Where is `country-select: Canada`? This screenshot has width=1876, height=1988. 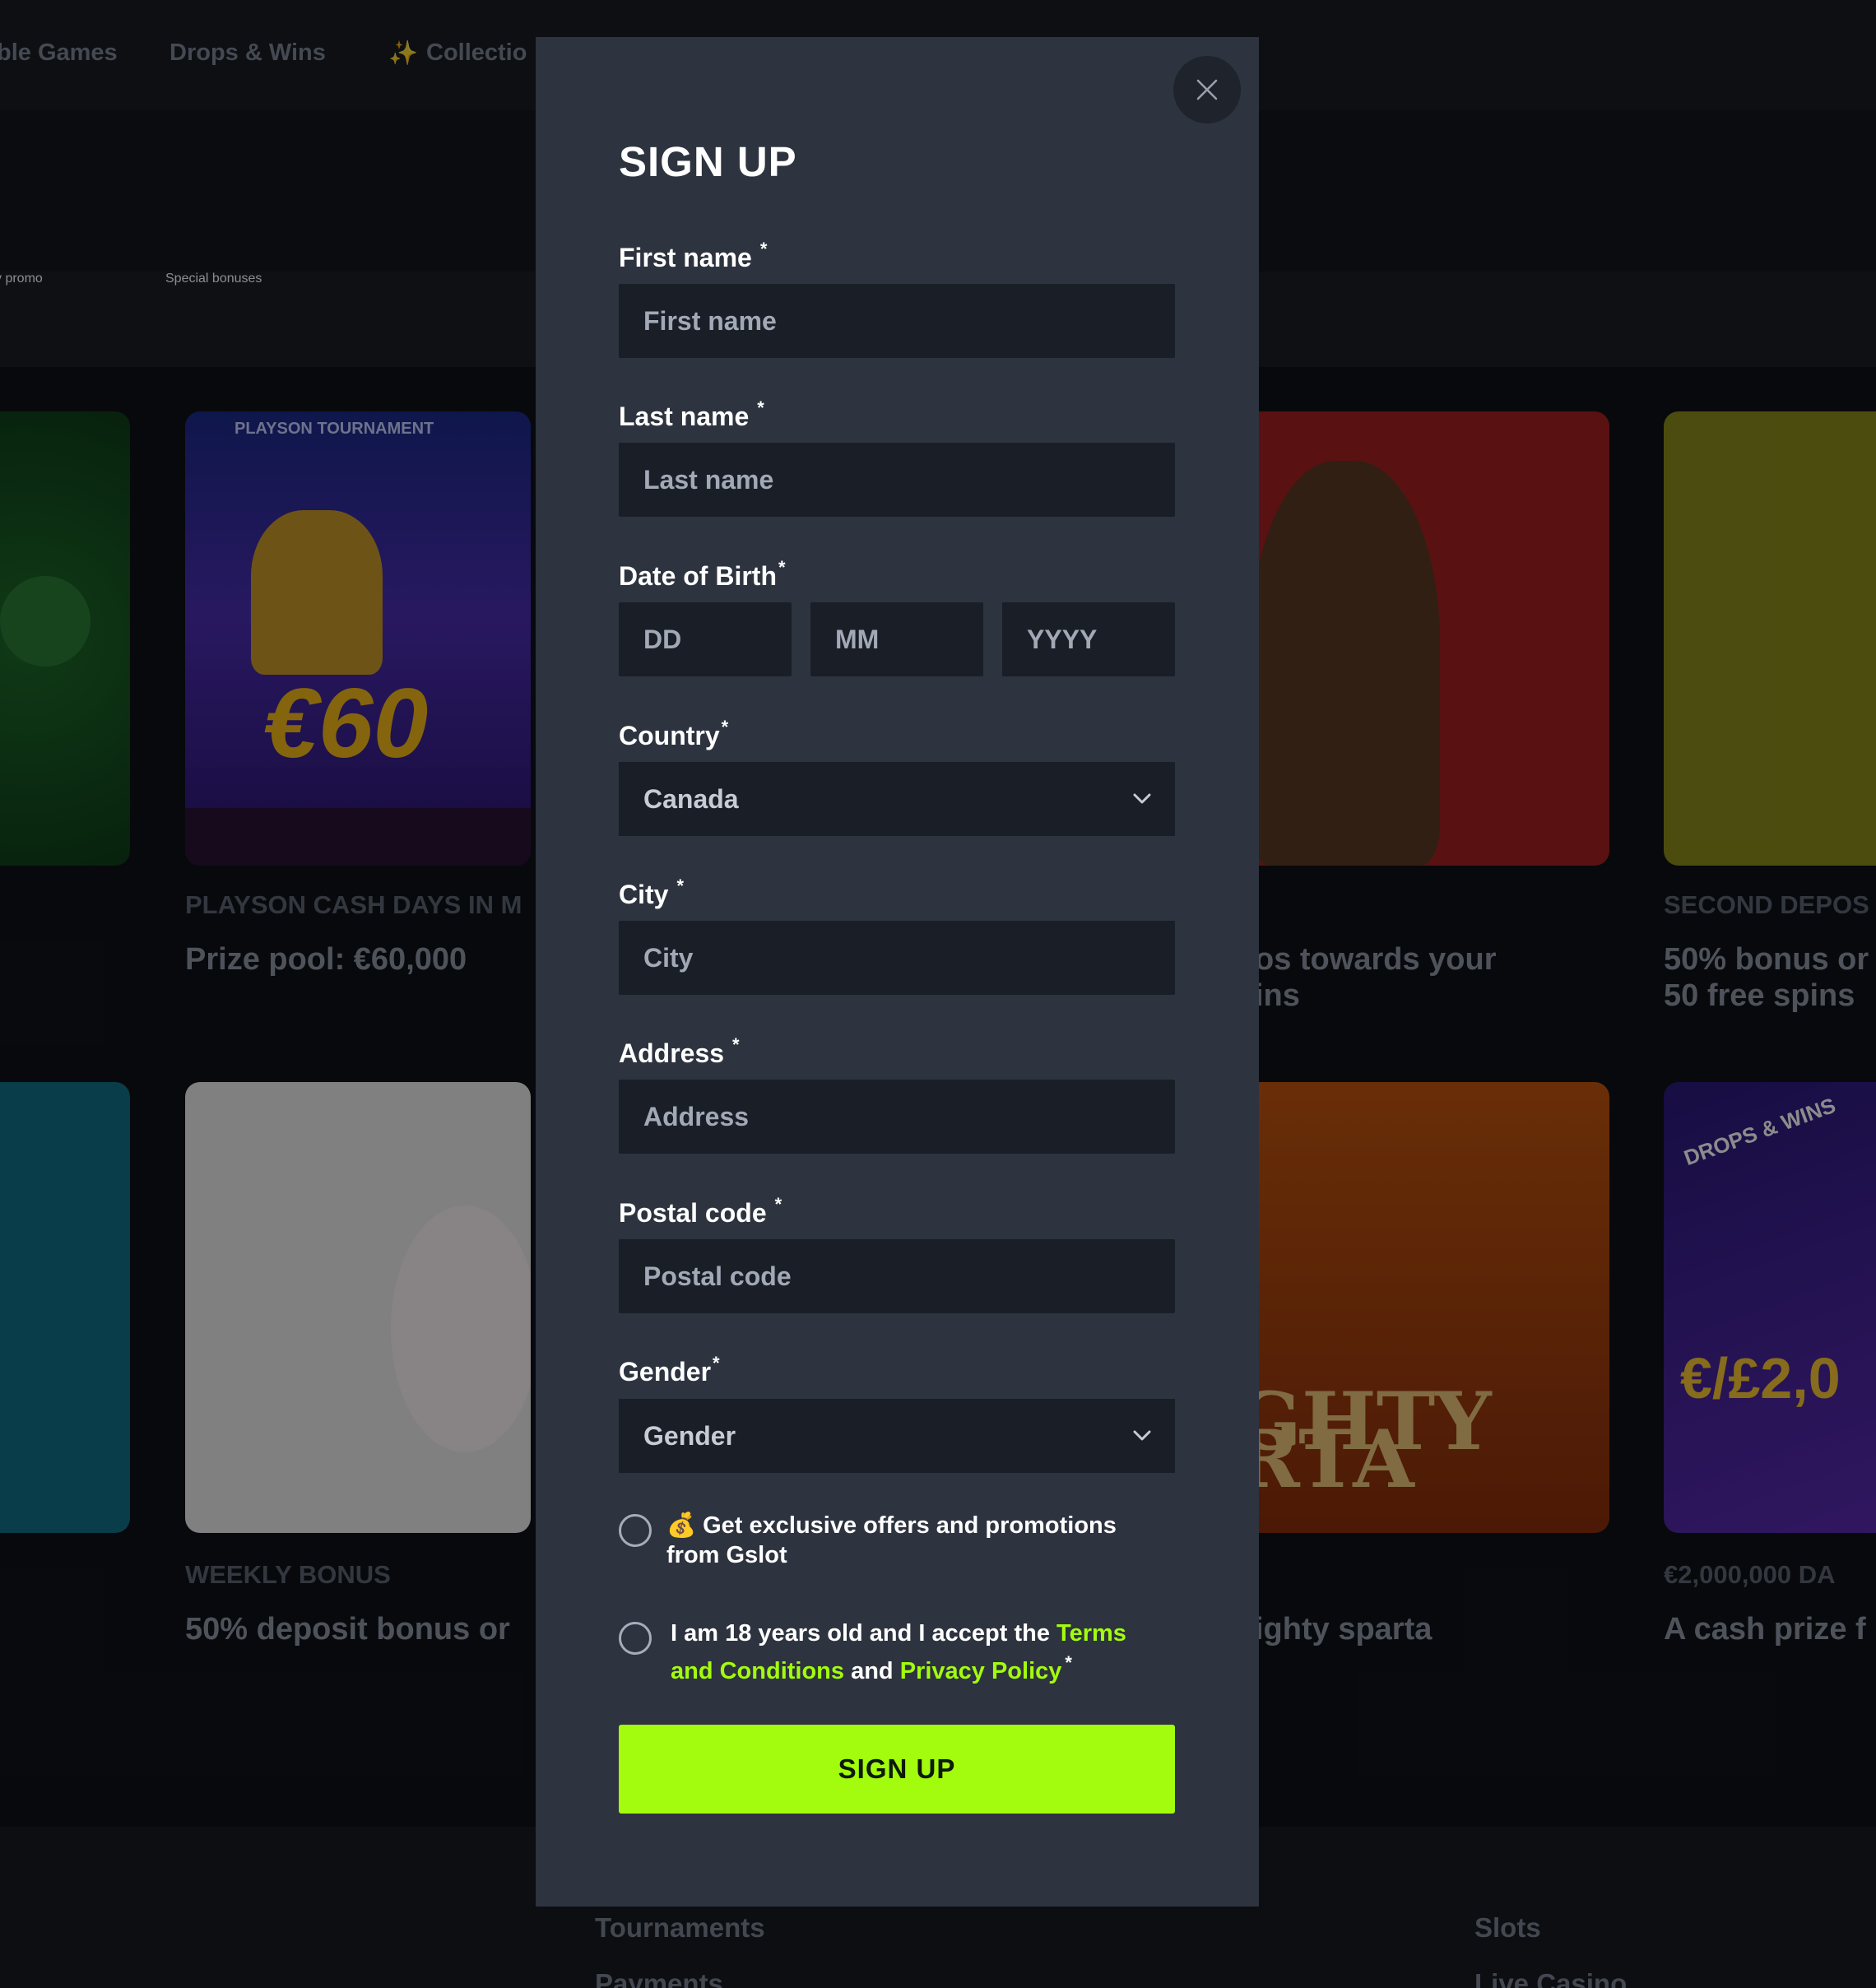 country-select: Canada is located at coordinates (897, 799).